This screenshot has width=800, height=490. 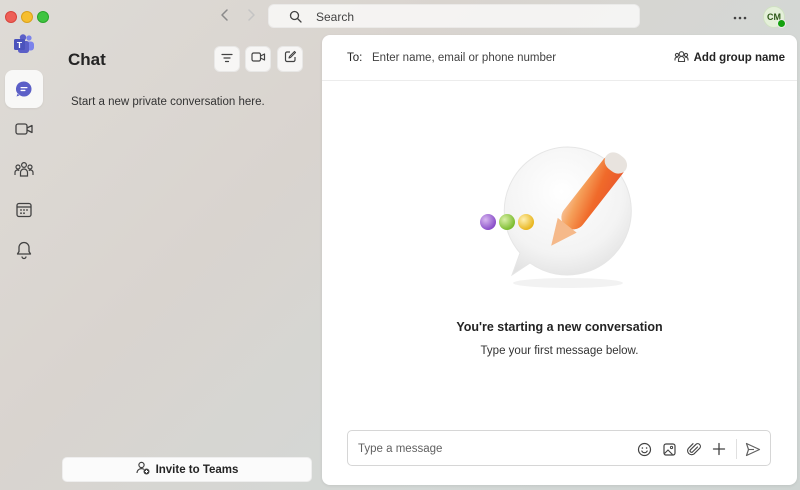 I want to click on composer-divider, so click(x=736, y=449).